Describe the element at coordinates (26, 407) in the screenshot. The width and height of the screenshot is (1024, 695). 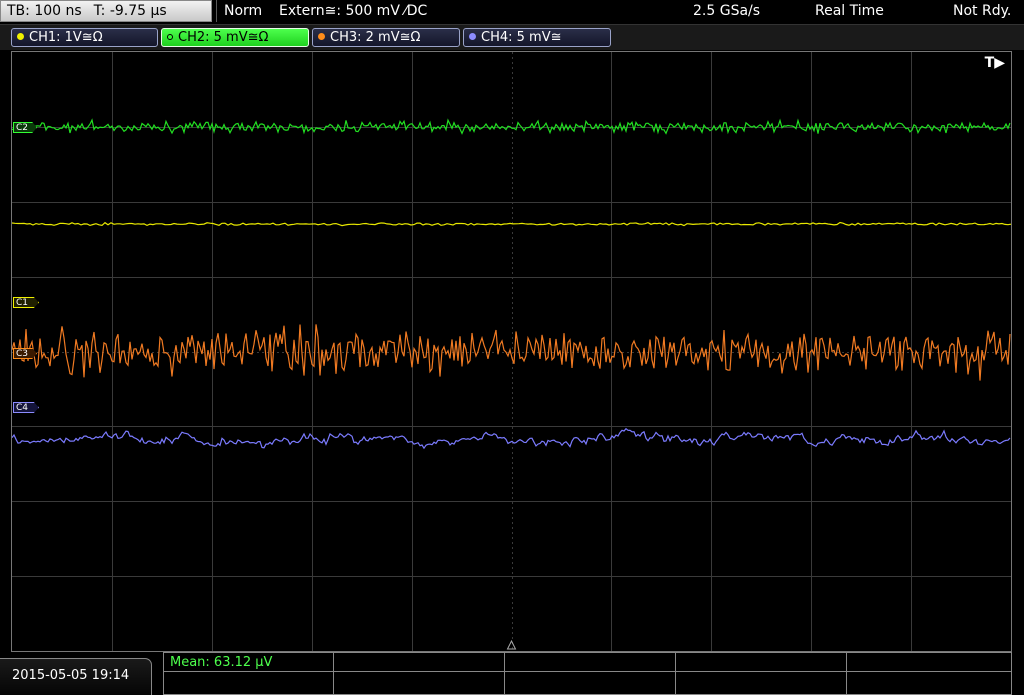
I see `channel-4-marker: C4` at that location.